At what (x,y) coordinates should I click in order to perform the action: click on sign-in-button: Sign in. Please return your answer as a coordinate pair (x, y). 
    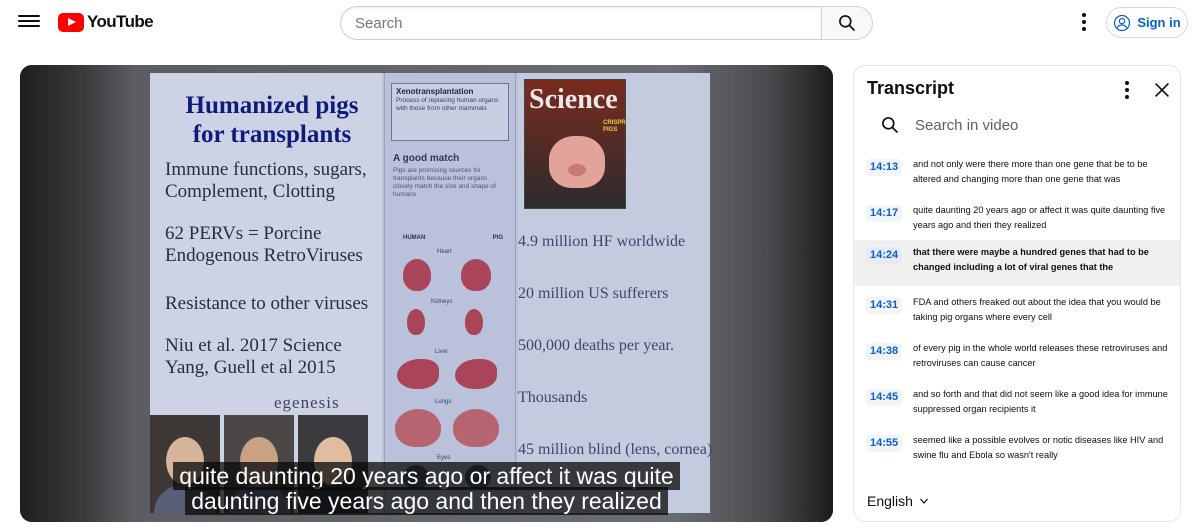
    Looking at the image, I should click on (1147, 22).